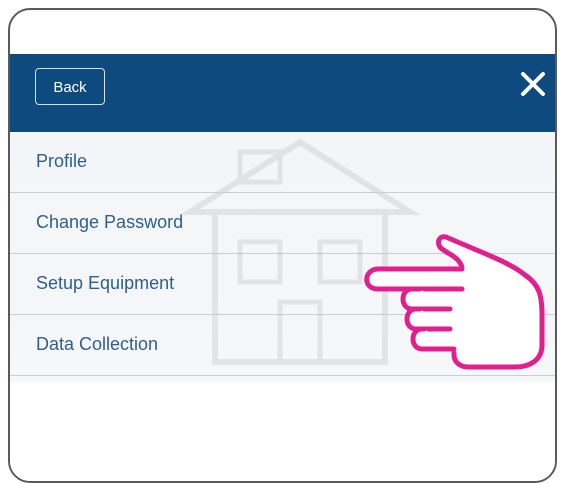 Image resolution: width=567 pixels, height=483 pixels. I want to click on menu-item-label: Change Password, so click(110, 222).